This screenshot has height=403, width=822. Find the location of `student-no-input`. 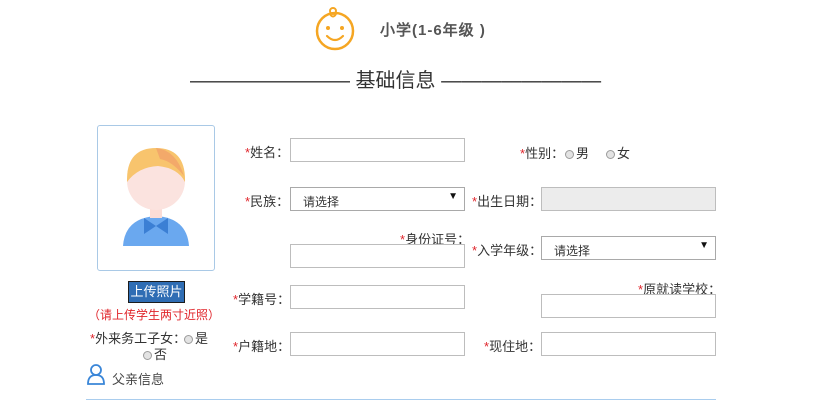

student-no-input is located at coordinates (377, 297).